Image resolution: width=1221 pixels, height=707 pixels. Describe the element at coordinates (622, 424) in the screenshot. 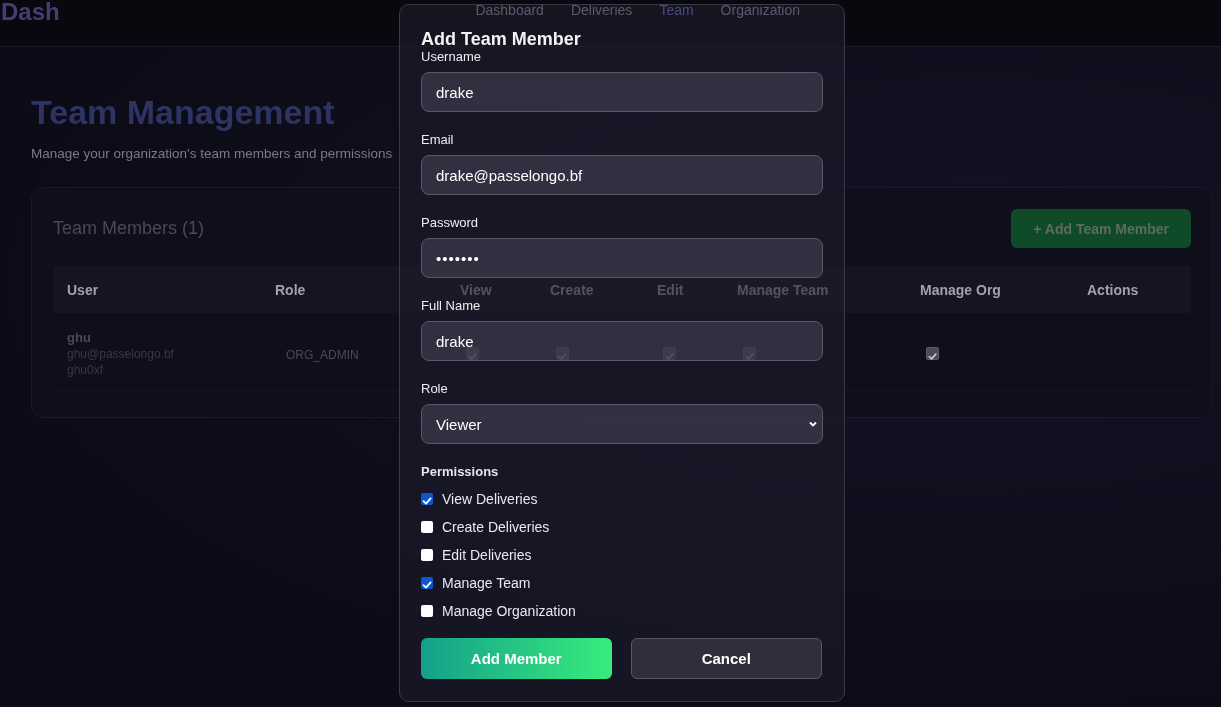

I see `role-select: Viewer` at that location.